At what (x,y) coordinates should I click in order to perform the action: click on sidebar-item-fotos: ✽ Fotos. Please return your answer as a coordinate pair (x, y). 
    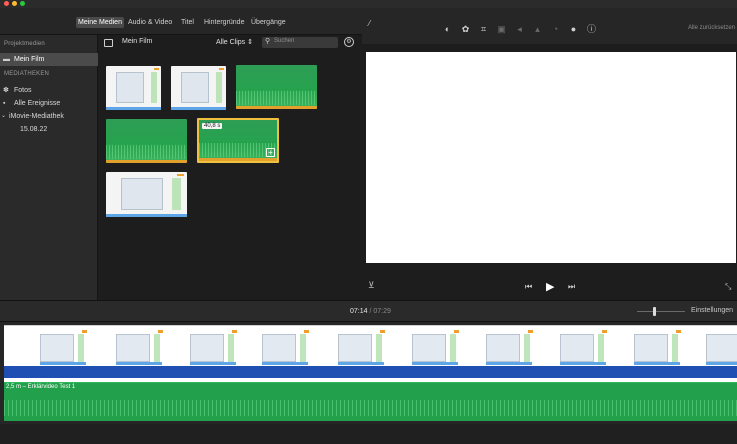
    Looking at the image, I should click on (49, 90).